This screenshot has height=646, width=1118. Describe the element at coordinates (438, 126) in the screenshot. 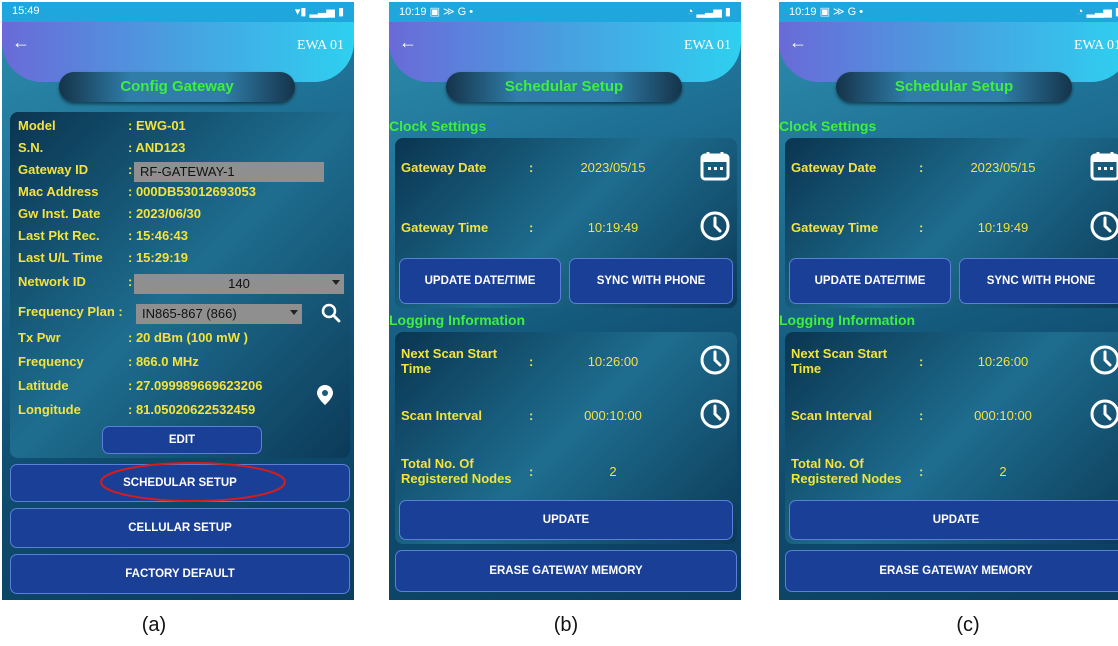

I see `clock-settings-heading: Clock Settings` at that location.